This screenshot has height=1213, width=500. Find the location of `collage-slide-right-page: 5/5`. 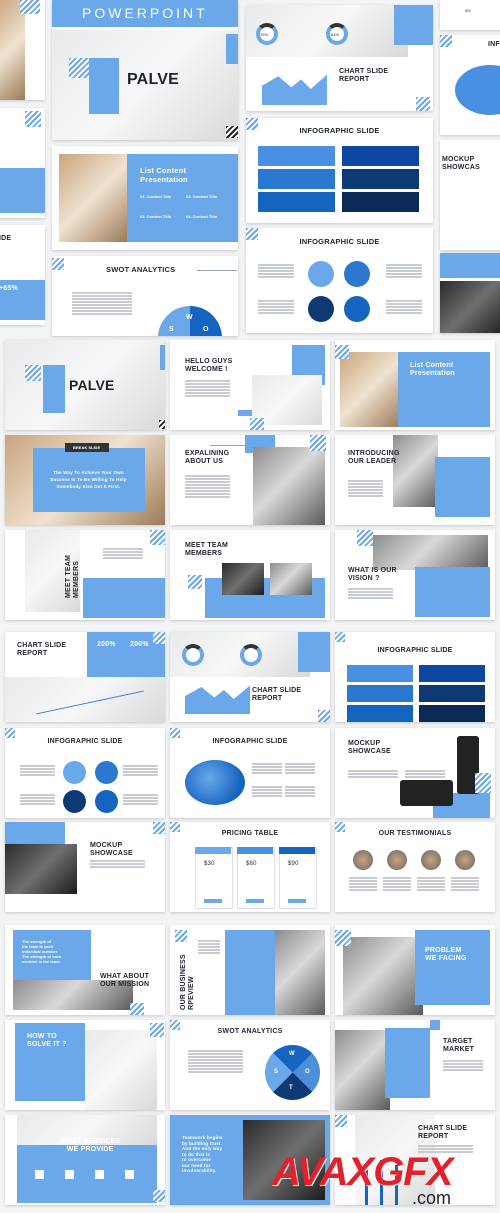

collage-slide-right-page: 5/5 is located at coordinates (470, 15).